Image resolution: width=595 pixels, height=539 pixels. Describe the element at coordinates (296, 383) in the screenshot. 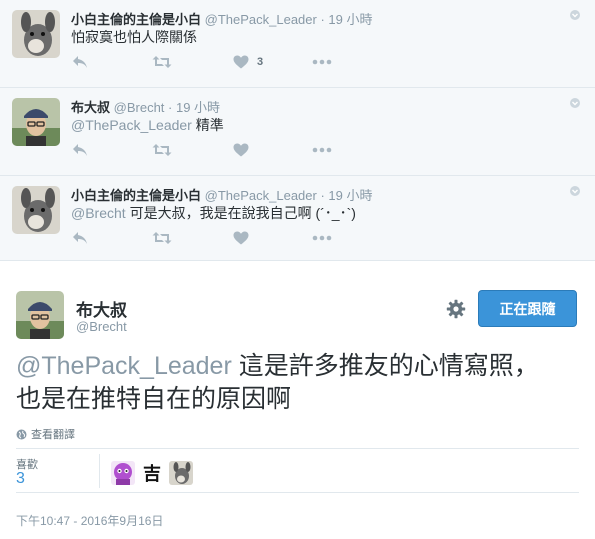

I see `tweet-text: @ThePack_Leader 這是許多推友的心情寫照， 也是在推特自在的原因啊` at that location.